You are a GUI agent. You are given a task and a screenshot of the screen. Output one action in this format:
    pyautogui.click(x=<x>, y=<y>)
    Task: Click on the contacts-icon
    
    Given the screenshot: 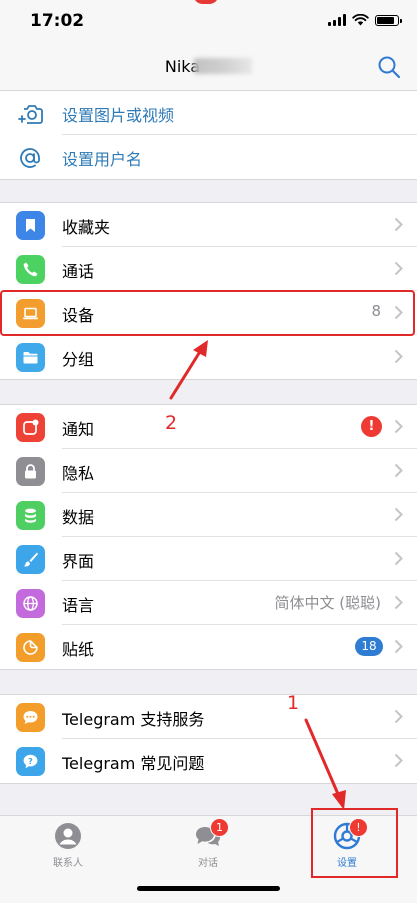 What is the action you would take?
    pyautogui.click(x=68, y=836)
    